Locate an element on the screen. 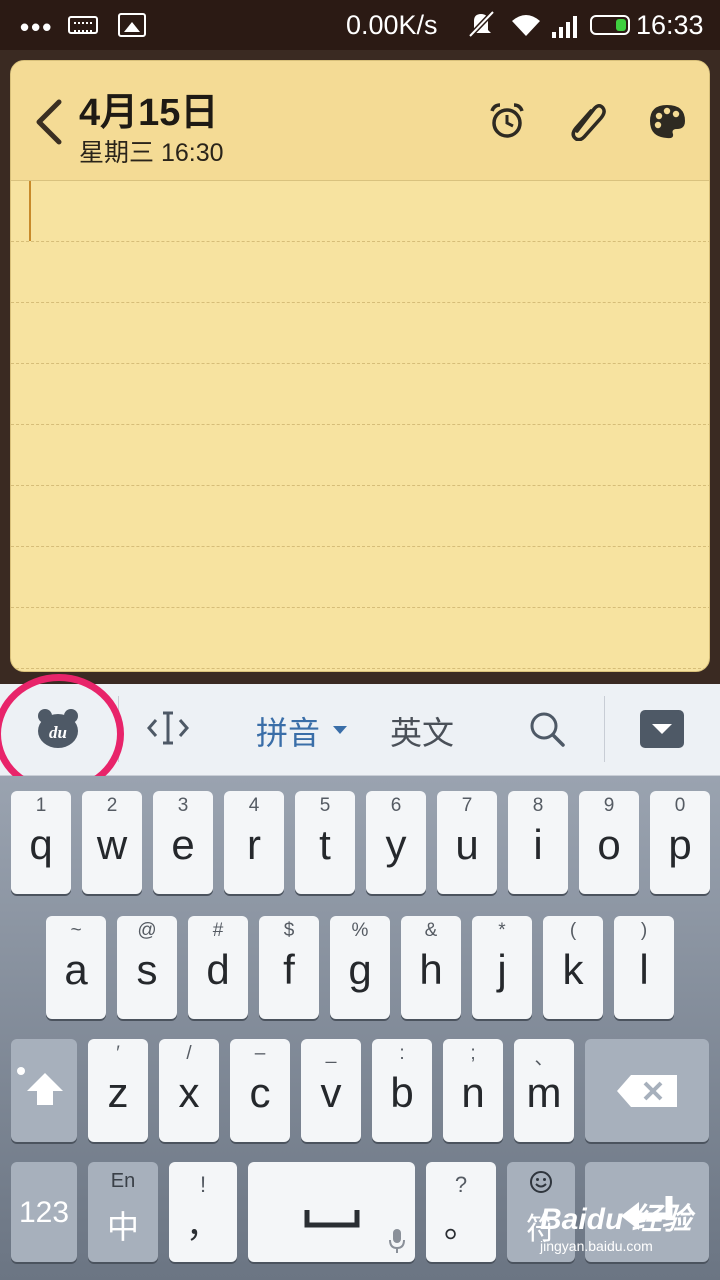  key-m: 、 m is located at coordinates (544, 1090).